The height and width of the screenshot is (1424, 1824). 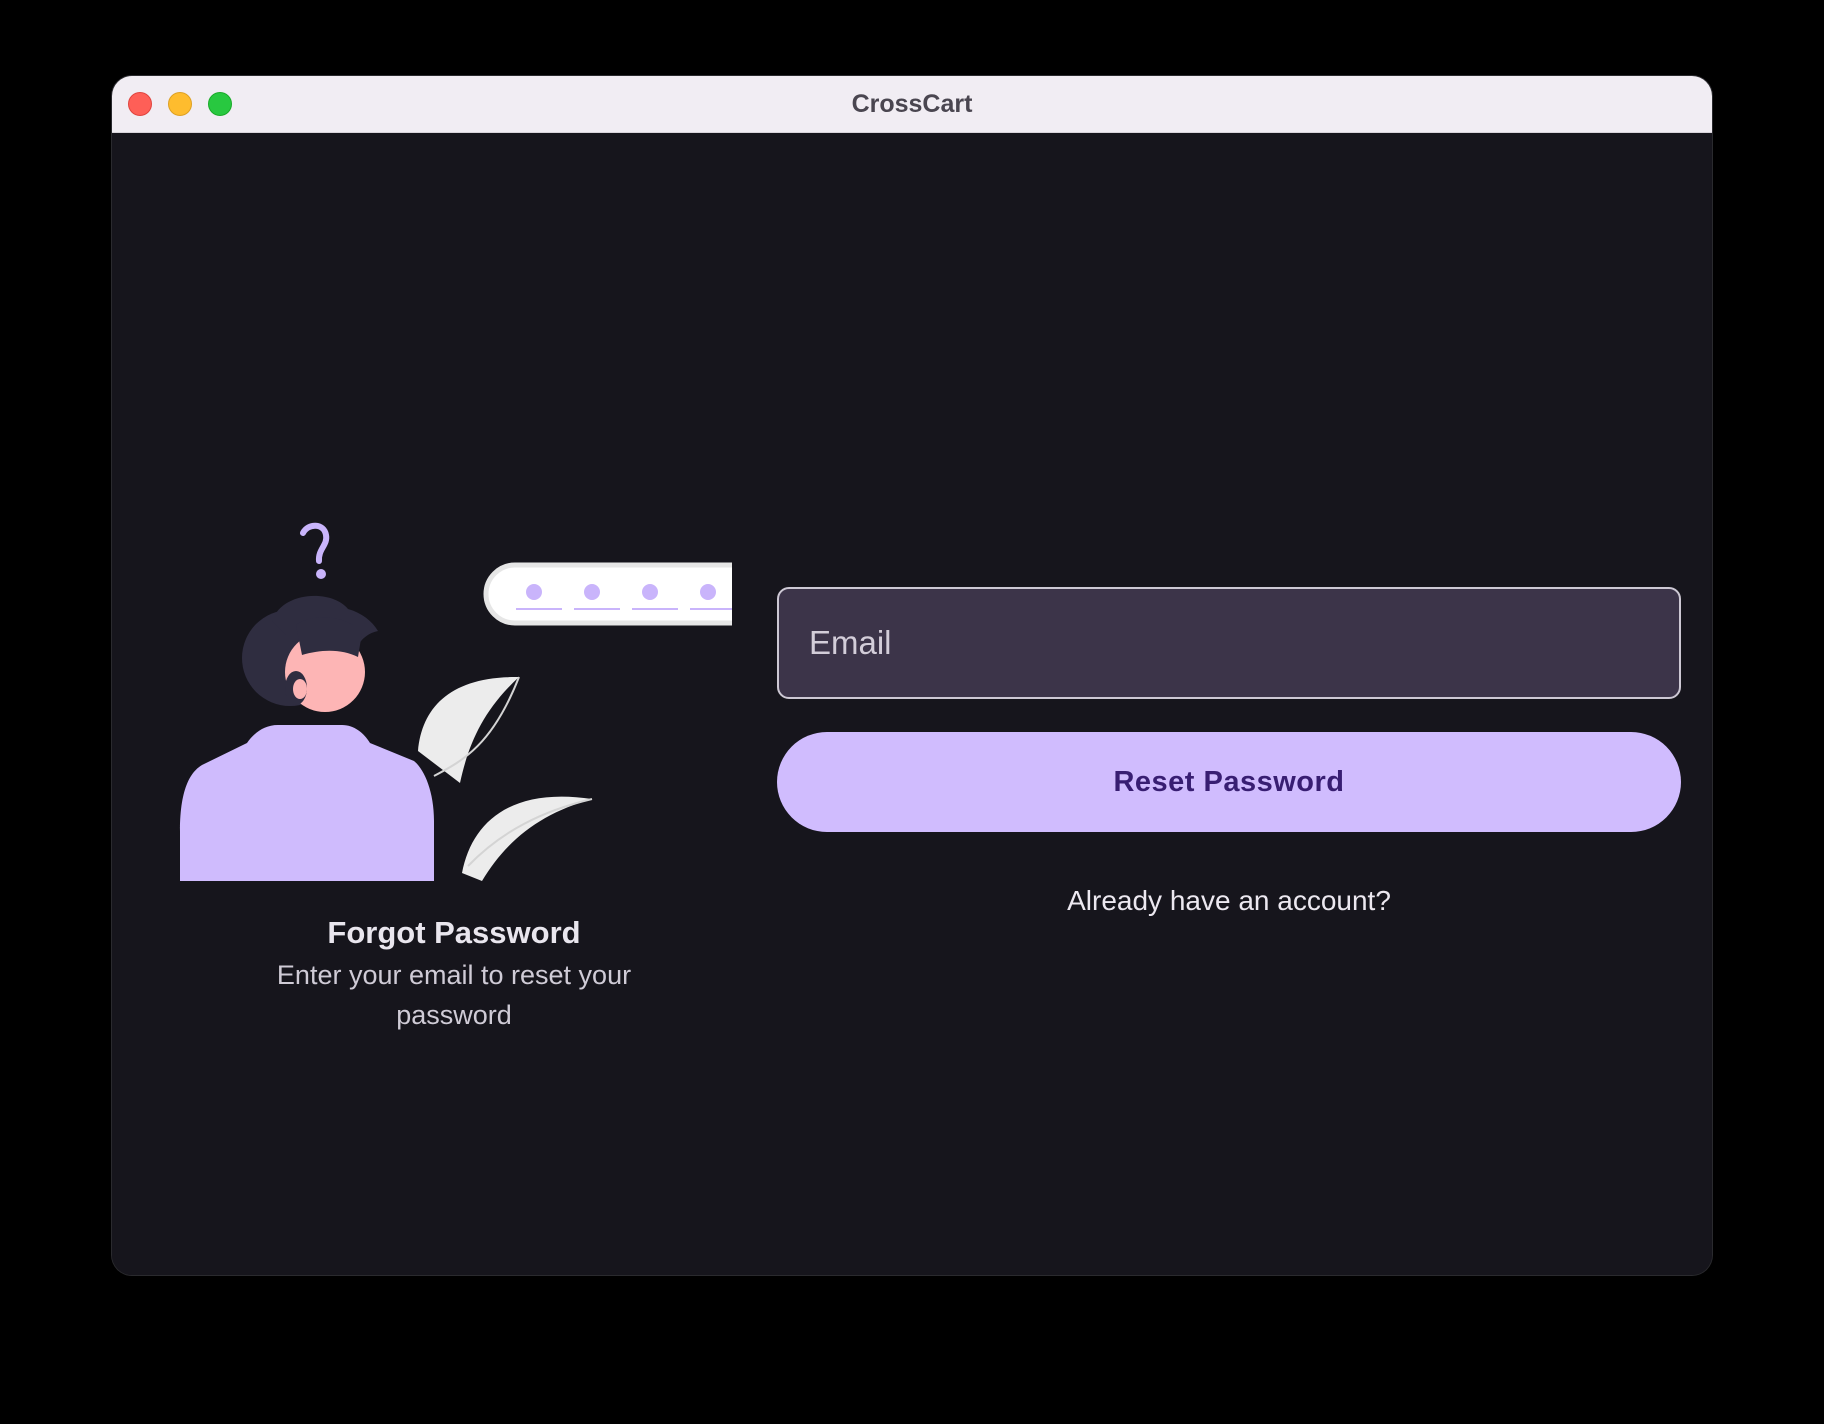 I want to click on person-body, so click(x=307, y=803).